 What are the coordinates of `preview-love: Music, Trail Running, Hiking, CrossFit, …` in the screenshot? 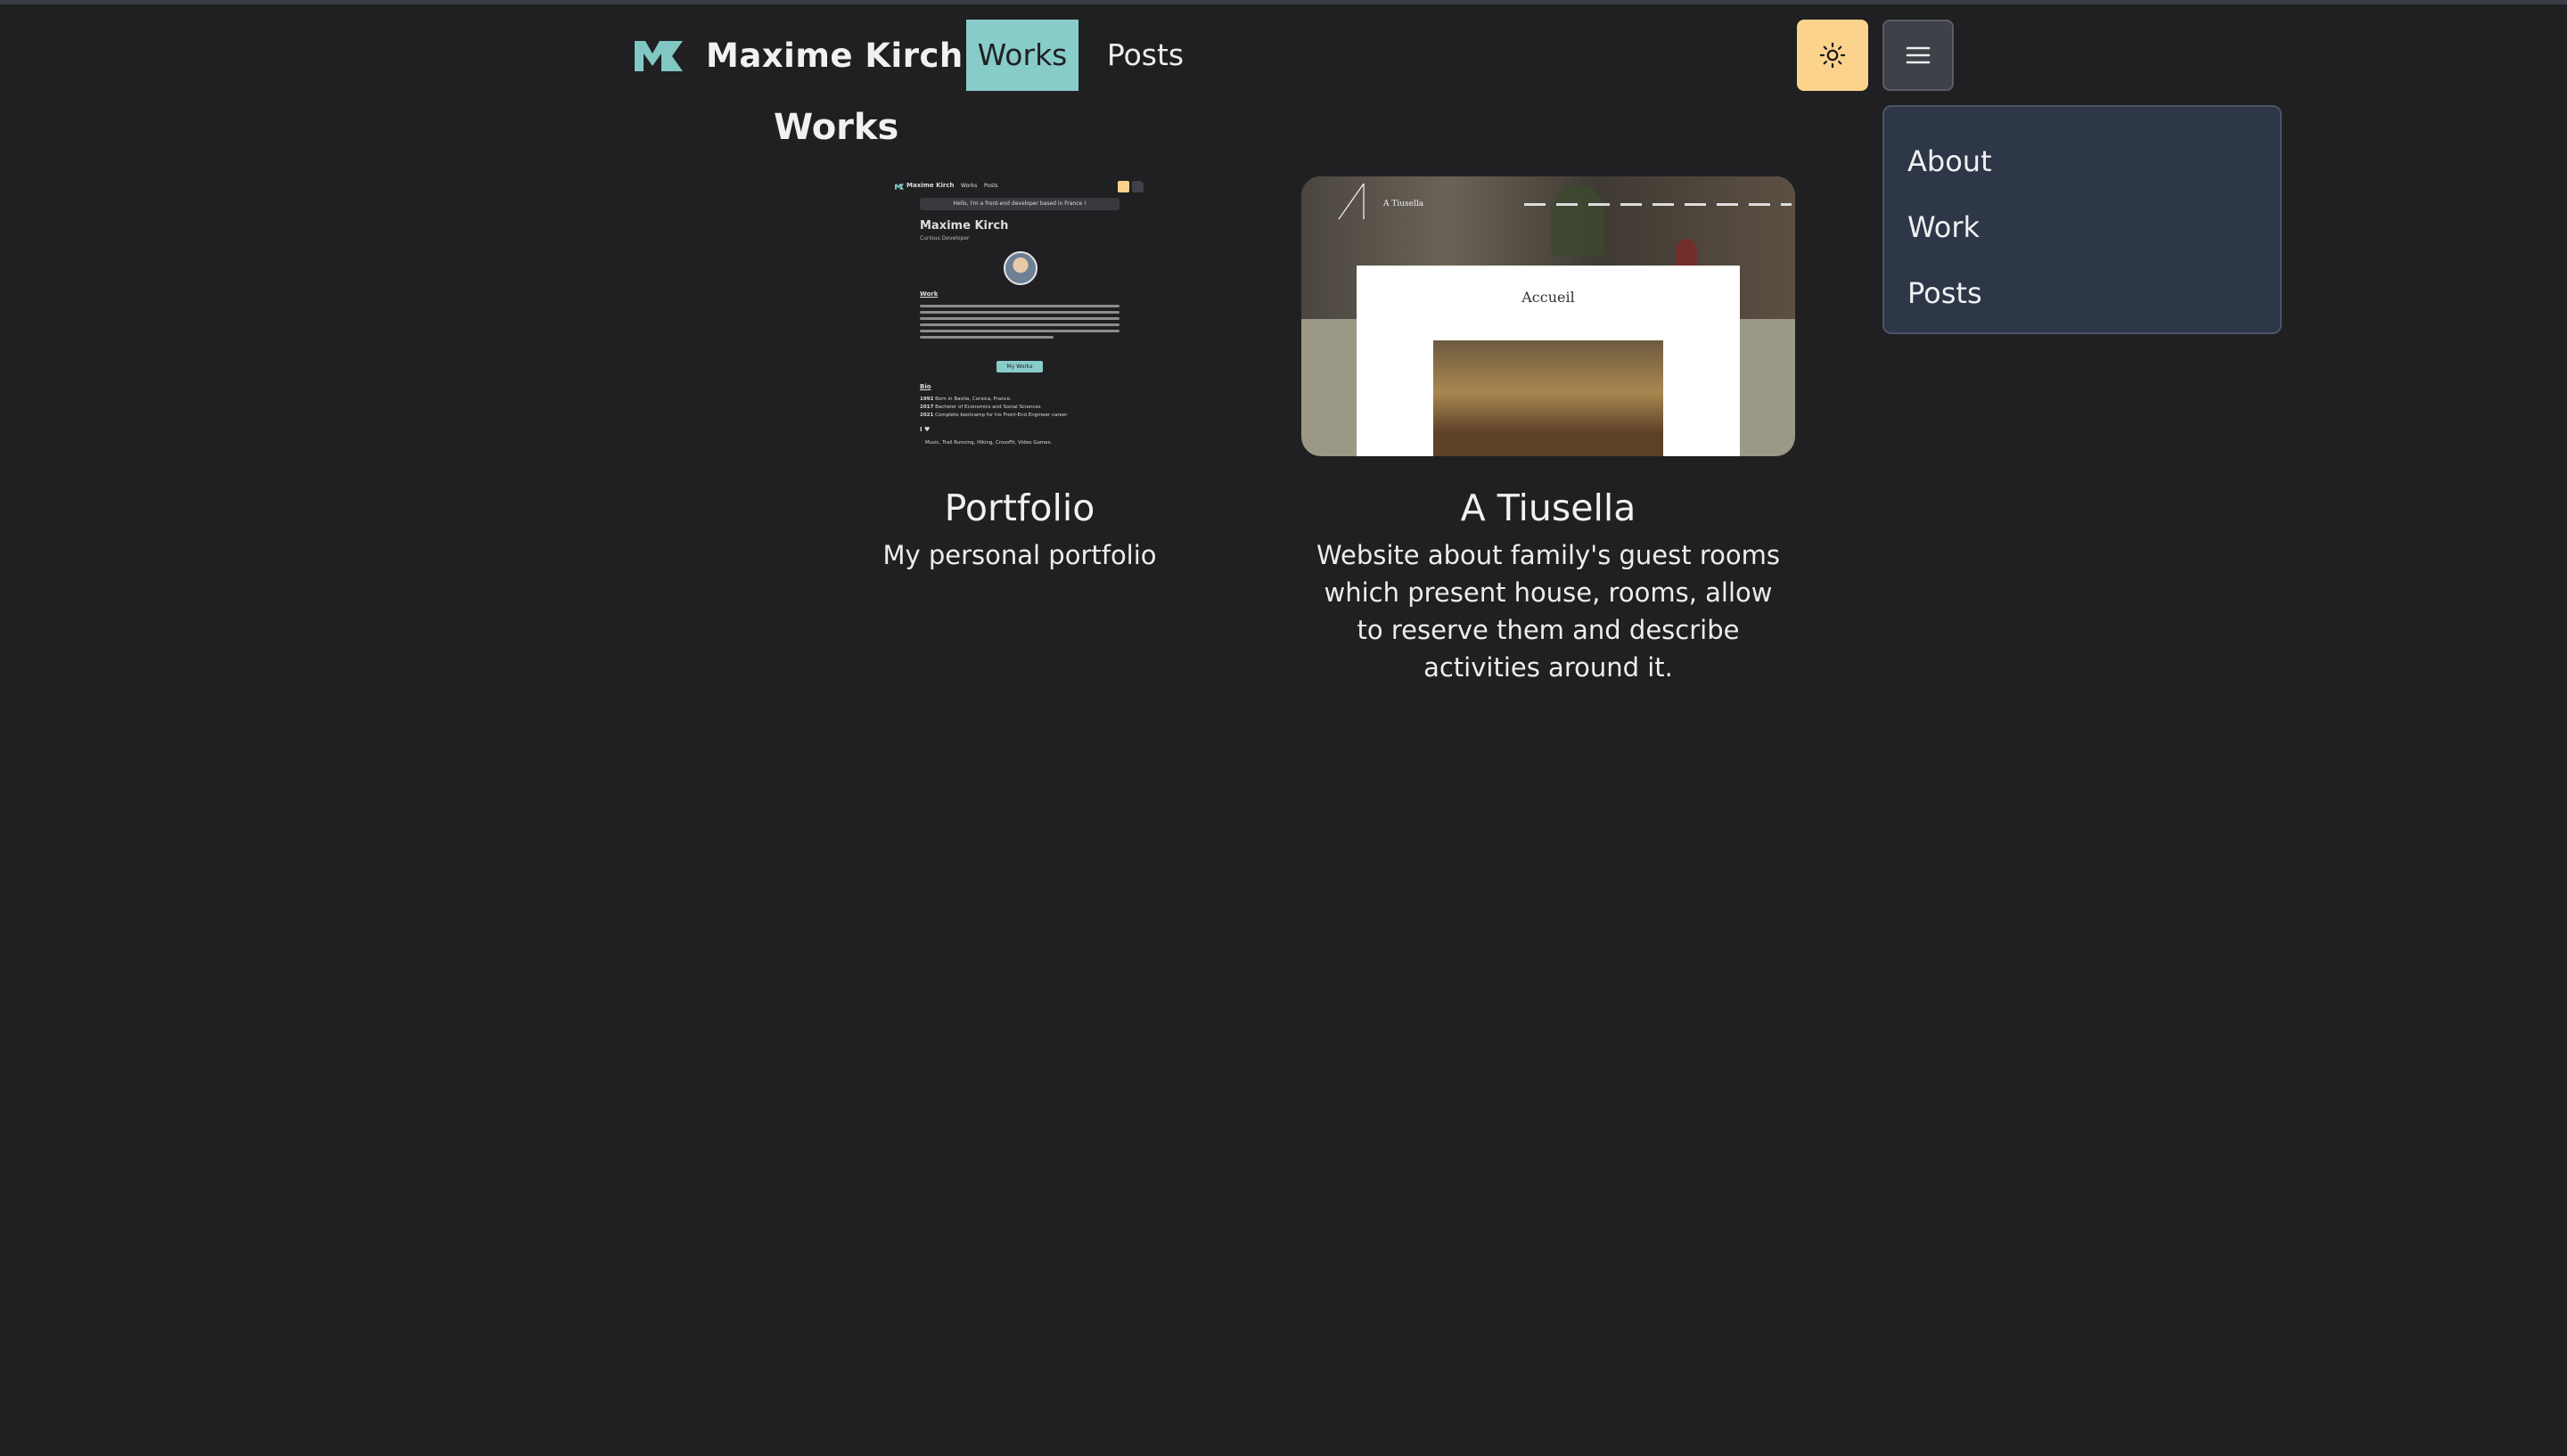 It's located at (989, 443).